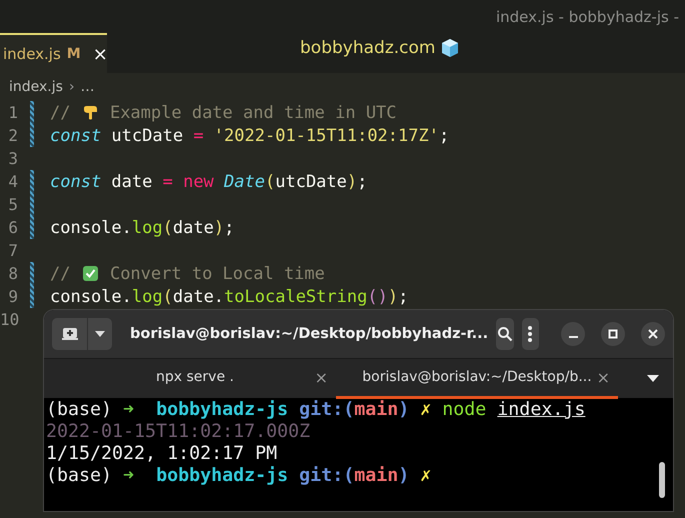  I want to click on close-button, so click(653, 334).